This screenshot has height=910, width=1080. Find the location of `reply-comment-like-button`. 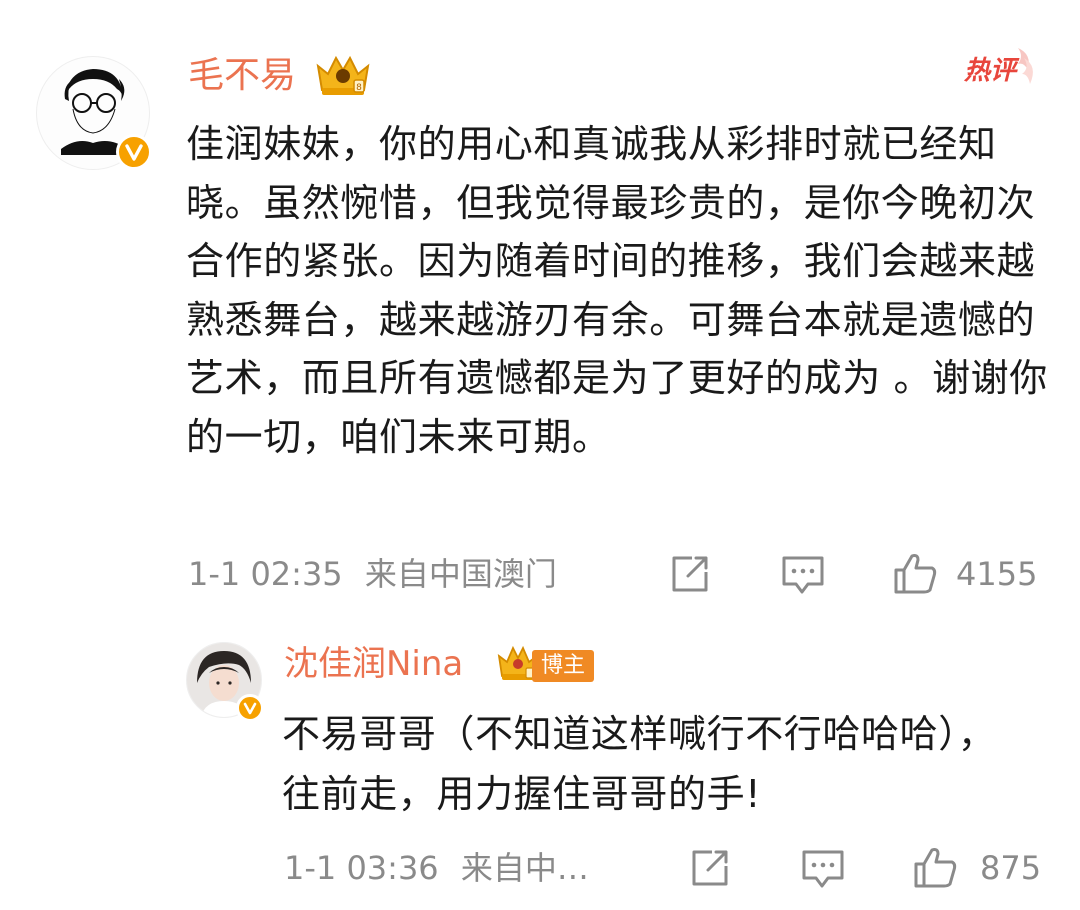

reply-comment-like-button is located at coordinates (935, 867).